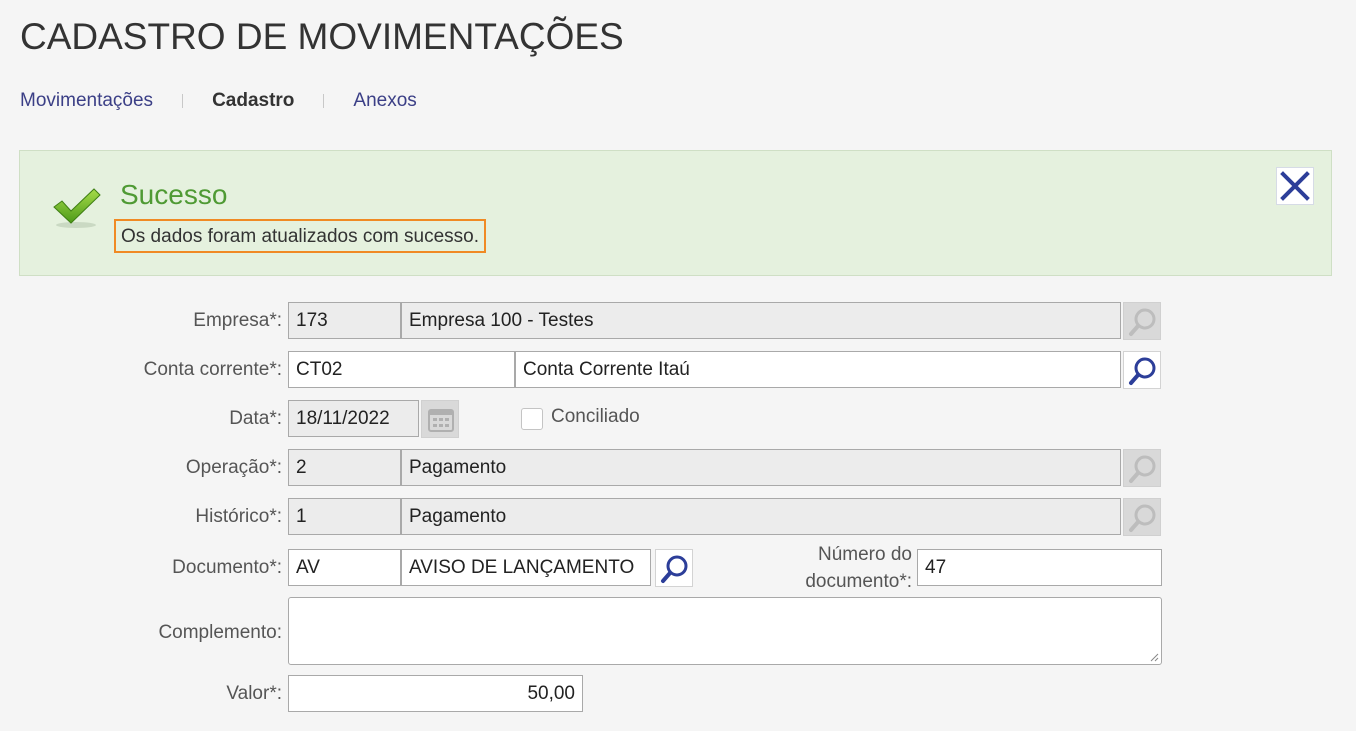  What do you see at coordinates (761, 467) in the screenshot?
I see `operacao-name-field: Pagamento` at bounding box center [761, 467].